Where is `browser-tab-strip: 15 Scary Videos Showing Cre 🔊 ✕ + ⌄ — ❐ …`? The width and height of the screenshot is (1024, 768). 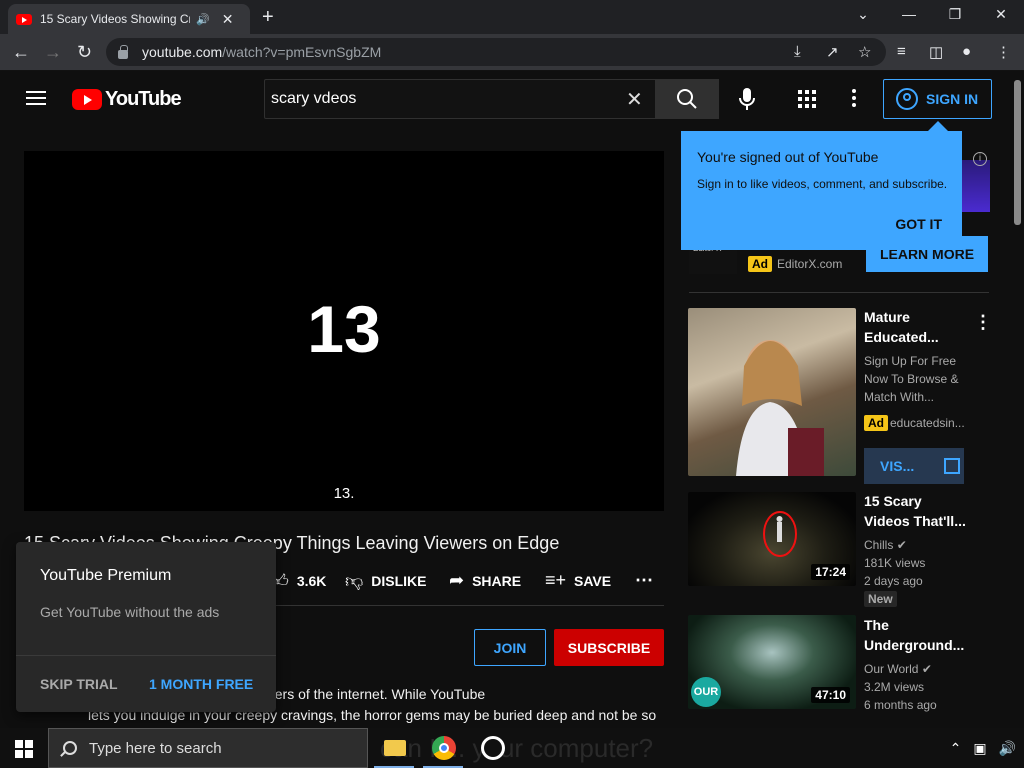 browser-tab-strip: 15 Scary Videos Showing Cre 🔊 ✕ + ⌄ — ❐ … is located at coordinates (512, 17).